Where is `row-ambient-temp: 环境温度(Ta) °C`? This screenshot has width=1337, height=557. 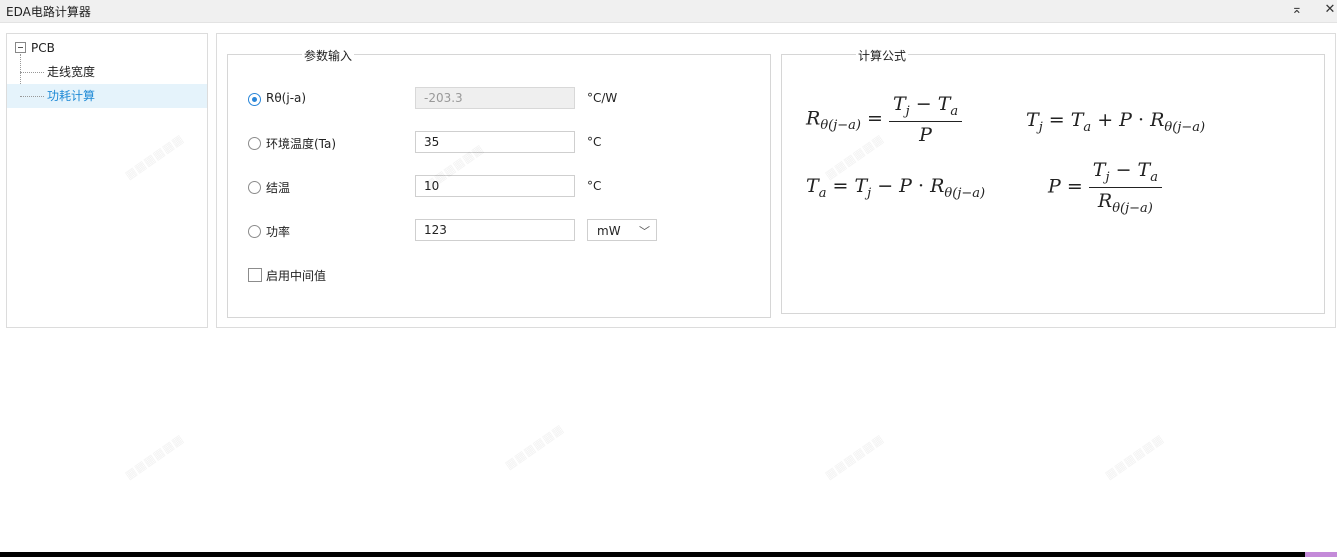
row-ambient-temp: 环境温度(Ta) °C is located at coordinates (498, 143).